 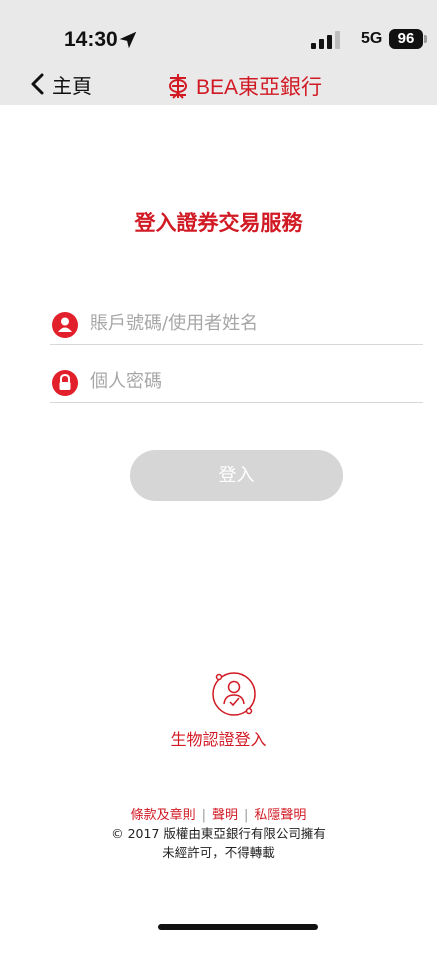 I want to click on status-bar: 14:30 5G 96, so click(x=218, y=35).